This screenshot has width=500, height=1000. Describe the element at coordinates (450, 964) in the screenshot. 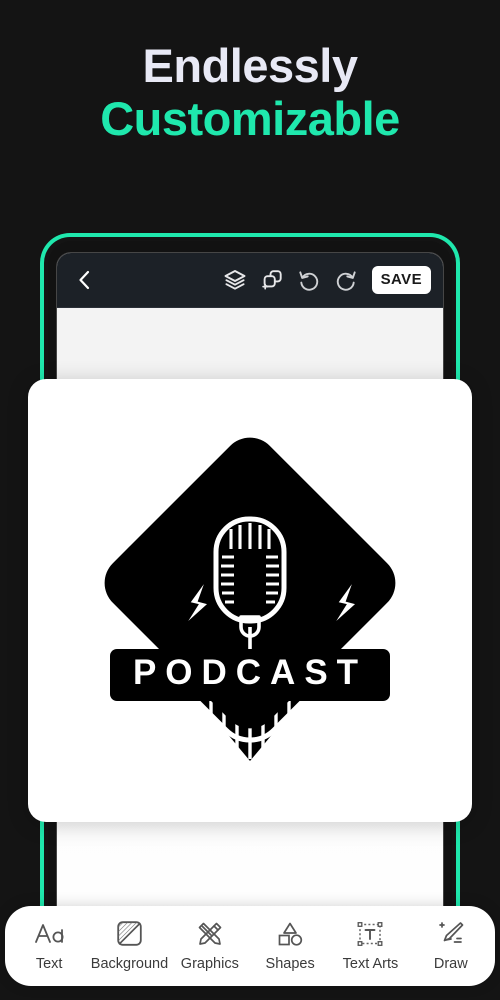

I see `tool-label: Draw` at that location.